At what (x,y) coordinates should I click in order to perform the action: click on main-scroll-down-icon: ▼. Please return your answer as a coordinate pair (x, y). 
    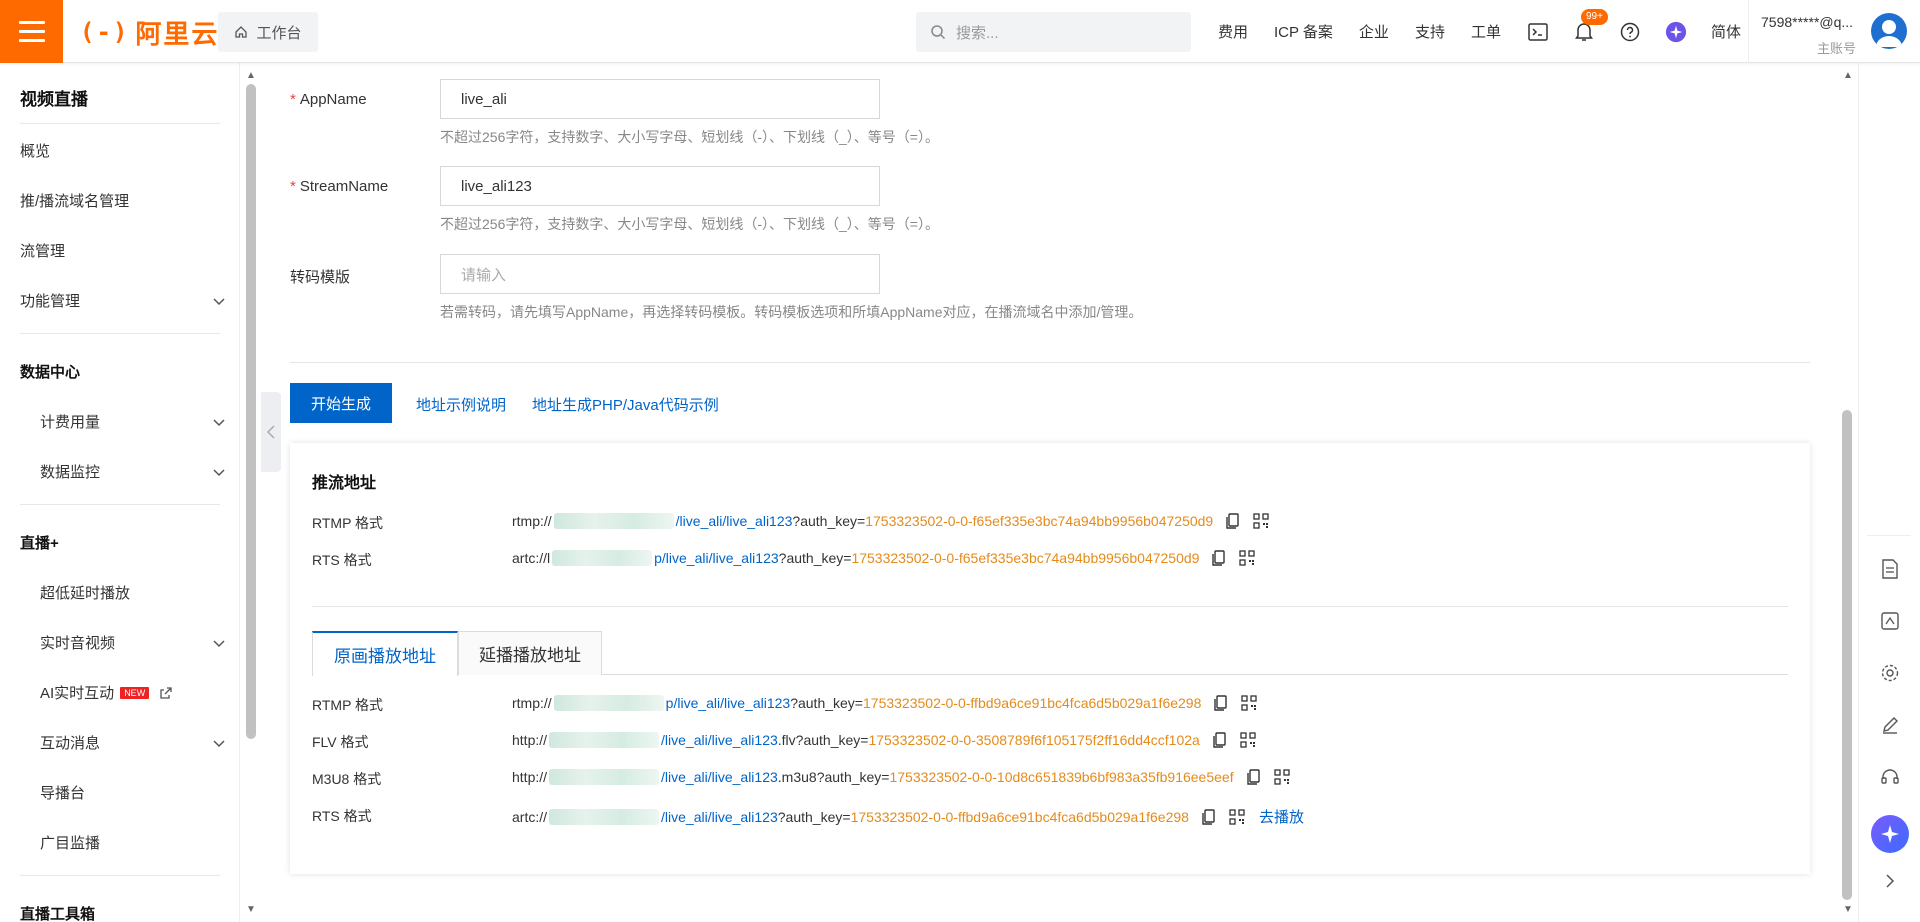
    Looking at the image, I should click on (1848, 909).